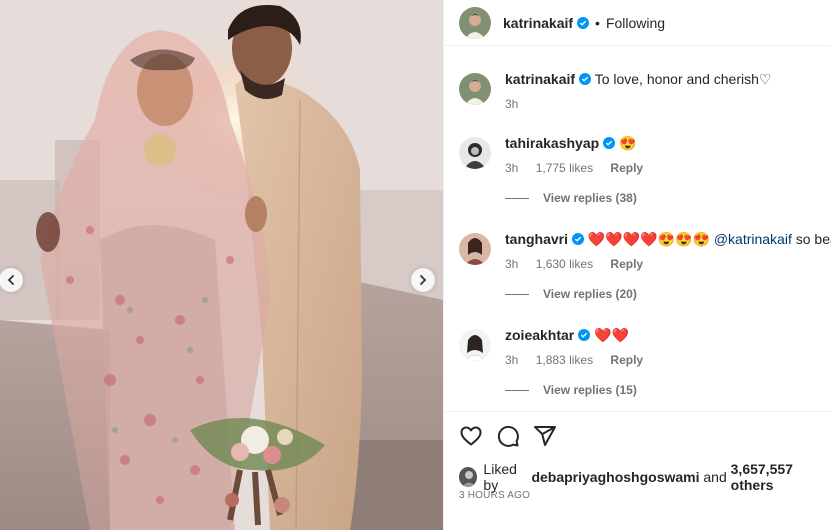 The height and width of the screenshot is (530, 831). Describe the element at coordinates (564, 168) in the screenshot. I see `comment-likes: 1,775 likes` at that location.